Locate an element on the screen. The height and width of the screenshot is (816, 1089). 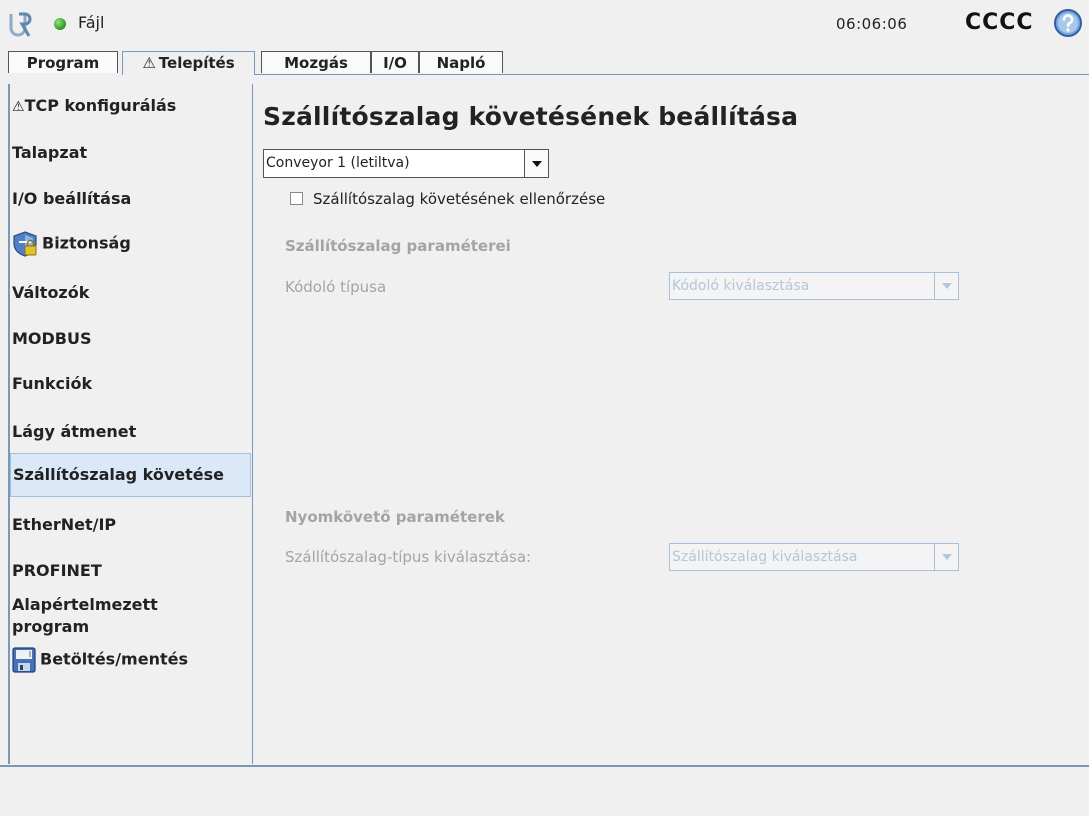
conveyor-select: Conveyor 1 (letiltva) is located at coordinates (406, 163).